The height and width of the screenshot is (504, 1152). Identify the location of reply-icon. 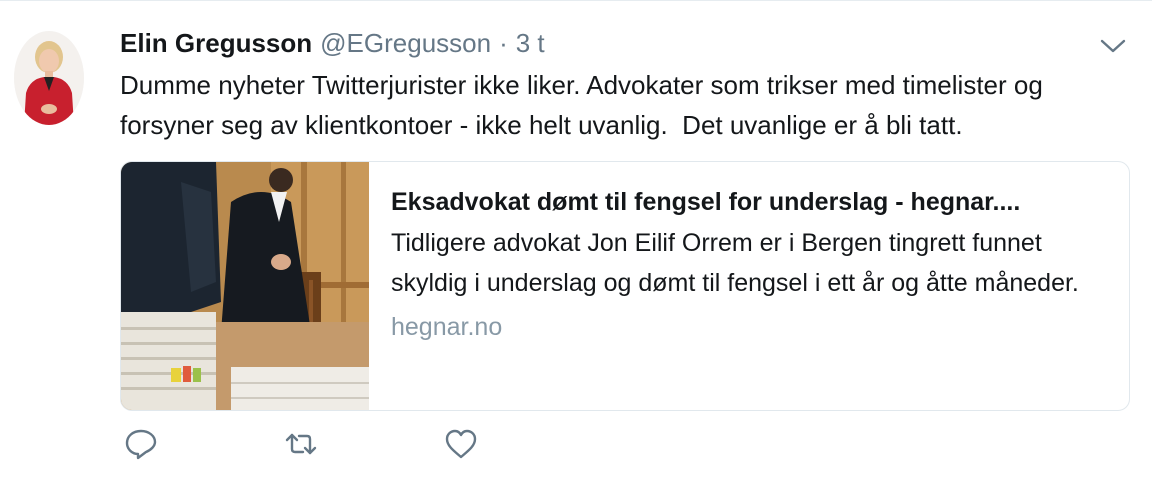
(141, 444).